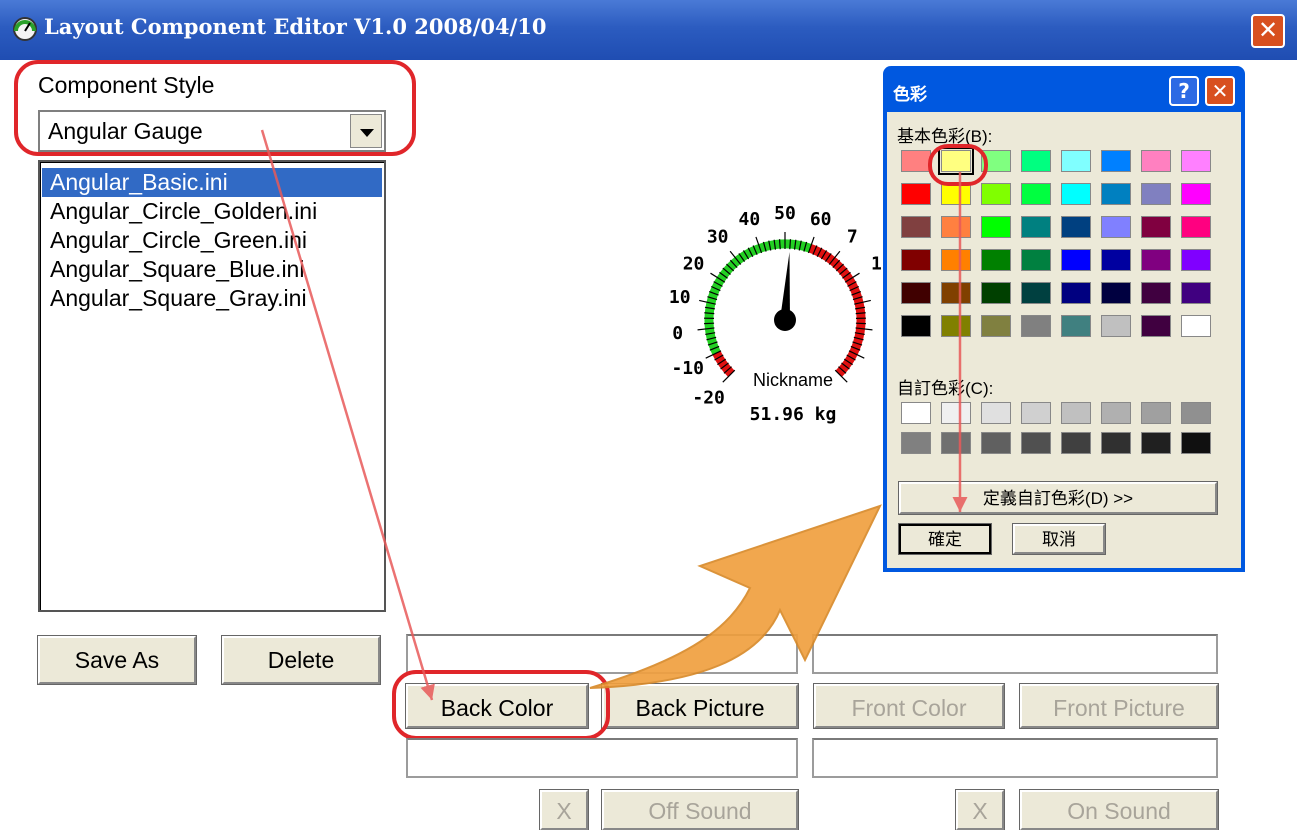  Describe the element at coordinates (212, 240) in the screenshot. I see `file-list-item: Angular_Circle_Green.ini` at that location.